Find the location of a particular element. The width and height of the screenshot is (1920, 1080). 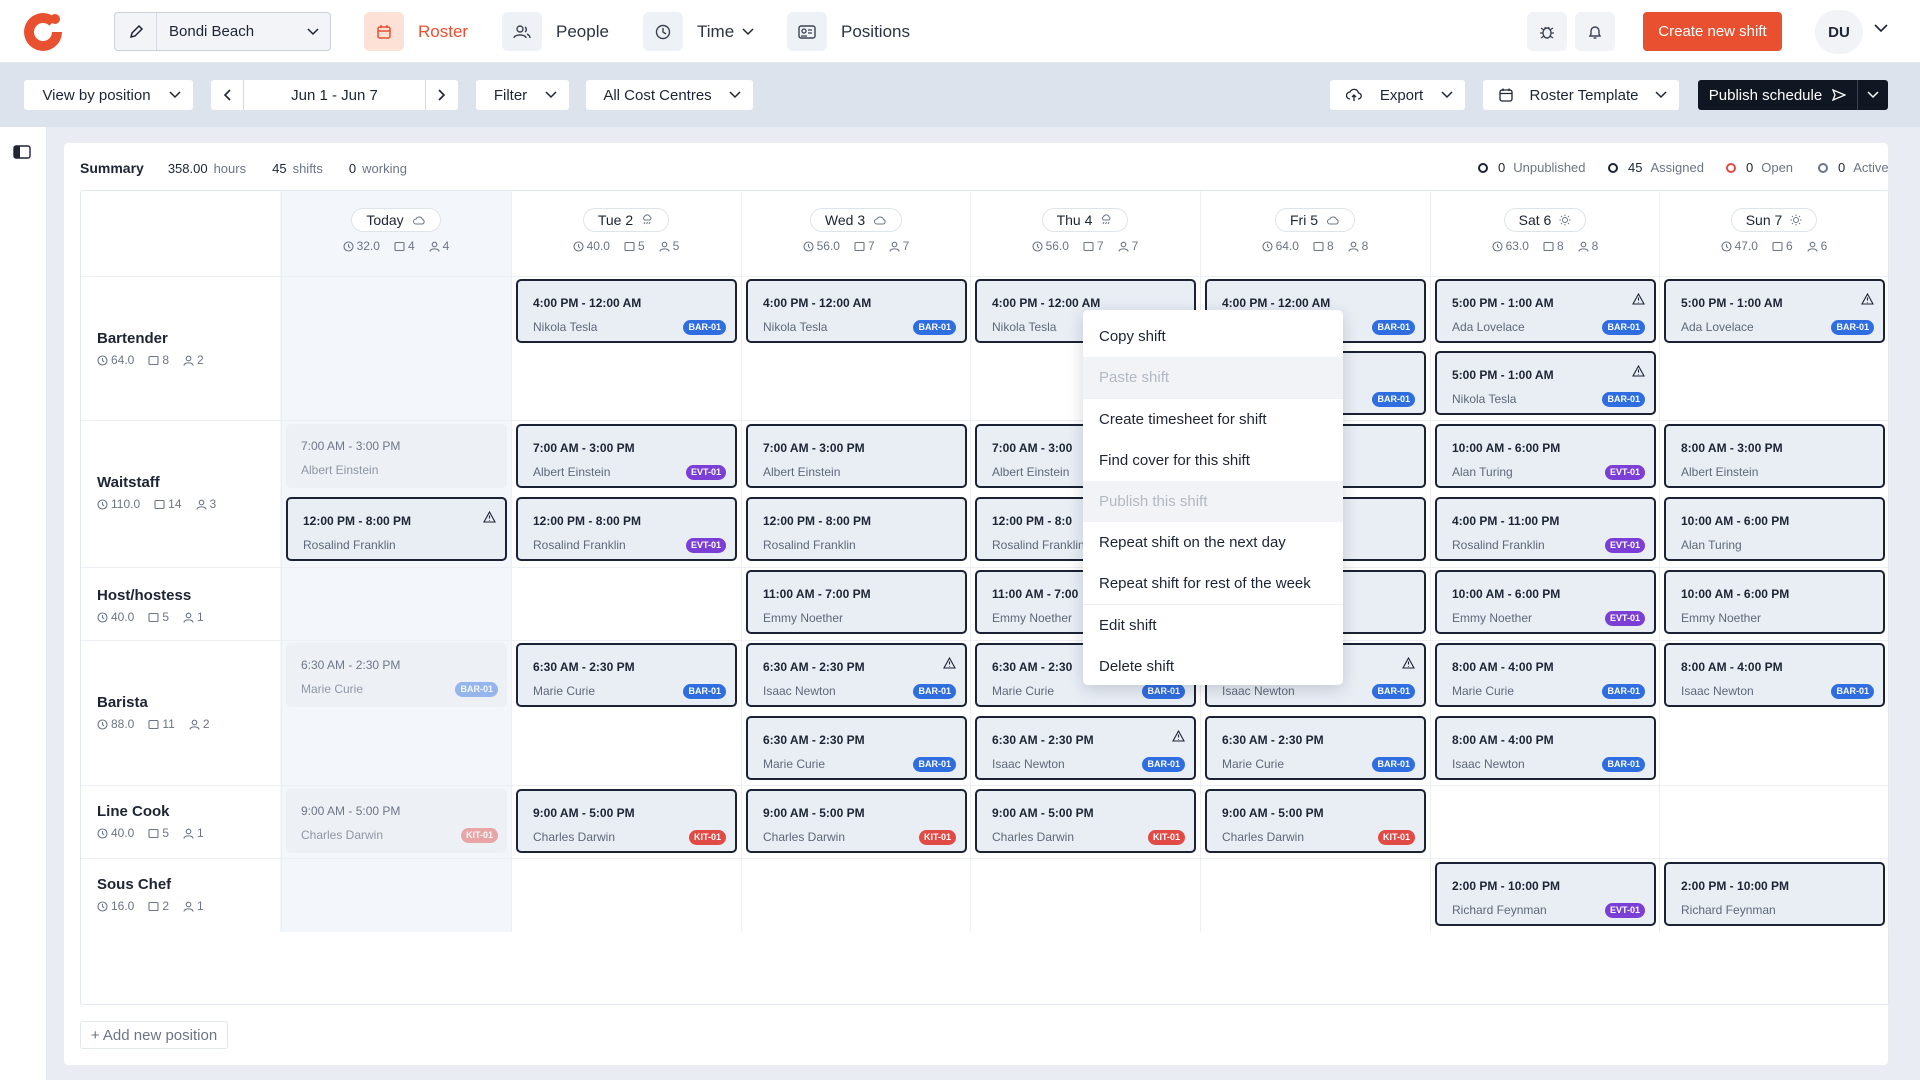

prev-week-button is located at coordinates (227, 95).